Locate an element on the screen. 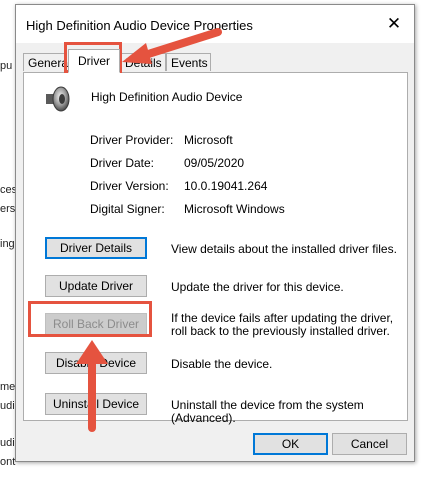 Image resolution: width=430 pixels, height=478 pixels. driver-provider-value: Microsoft is located at coordinates (208, 140).